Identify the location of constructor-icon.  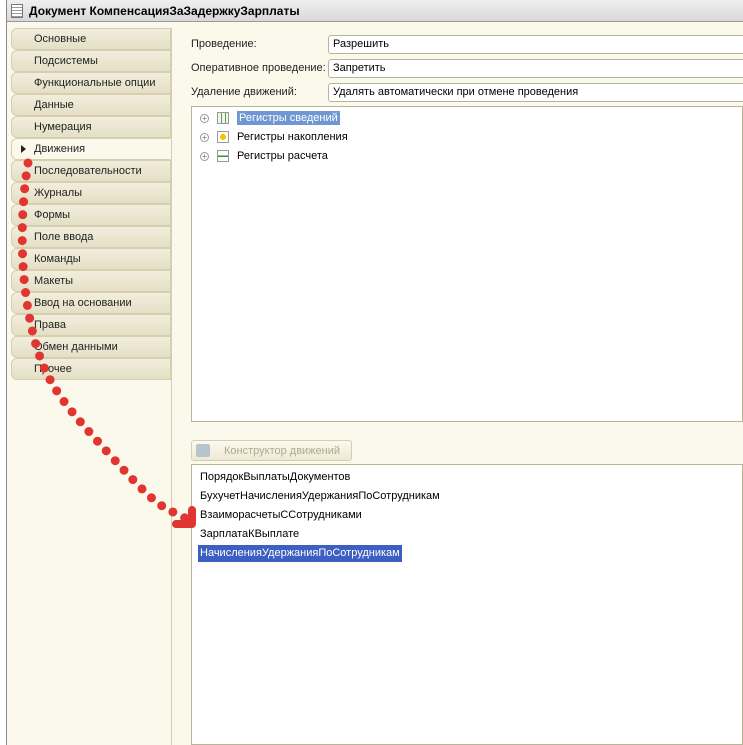
(203, 450).